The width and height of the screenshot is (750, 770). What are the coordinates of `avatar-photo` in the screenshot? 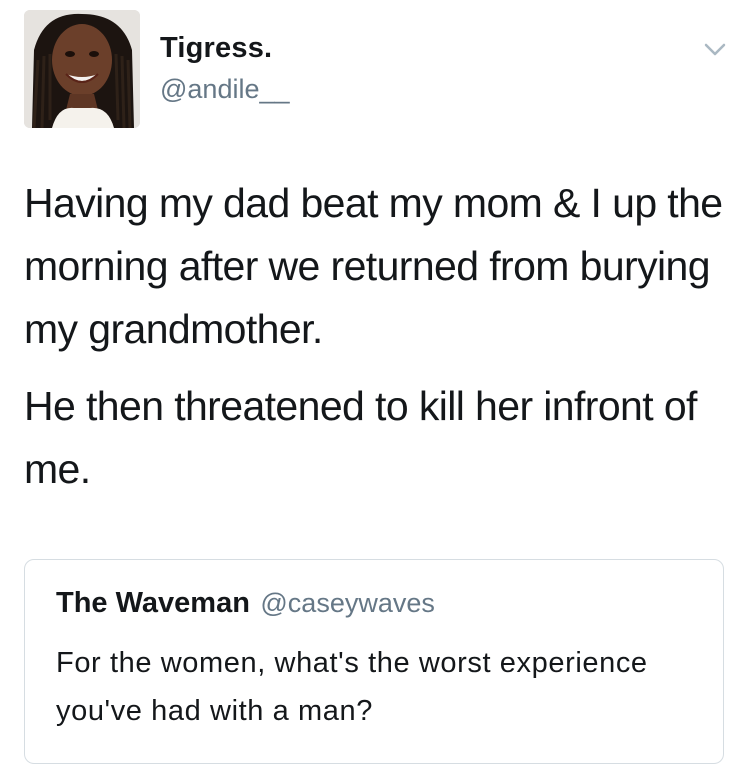 It's located at (82, 69).